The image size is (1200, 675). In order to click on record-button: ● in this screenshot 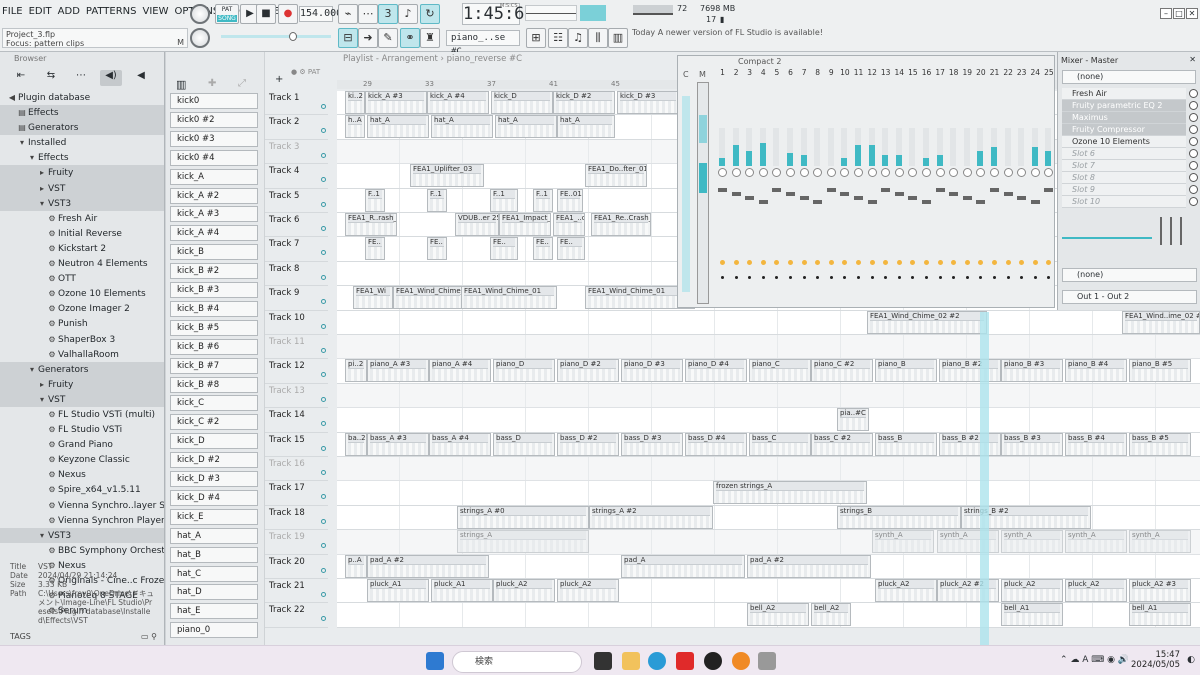, I will do `click(288, 14)`.